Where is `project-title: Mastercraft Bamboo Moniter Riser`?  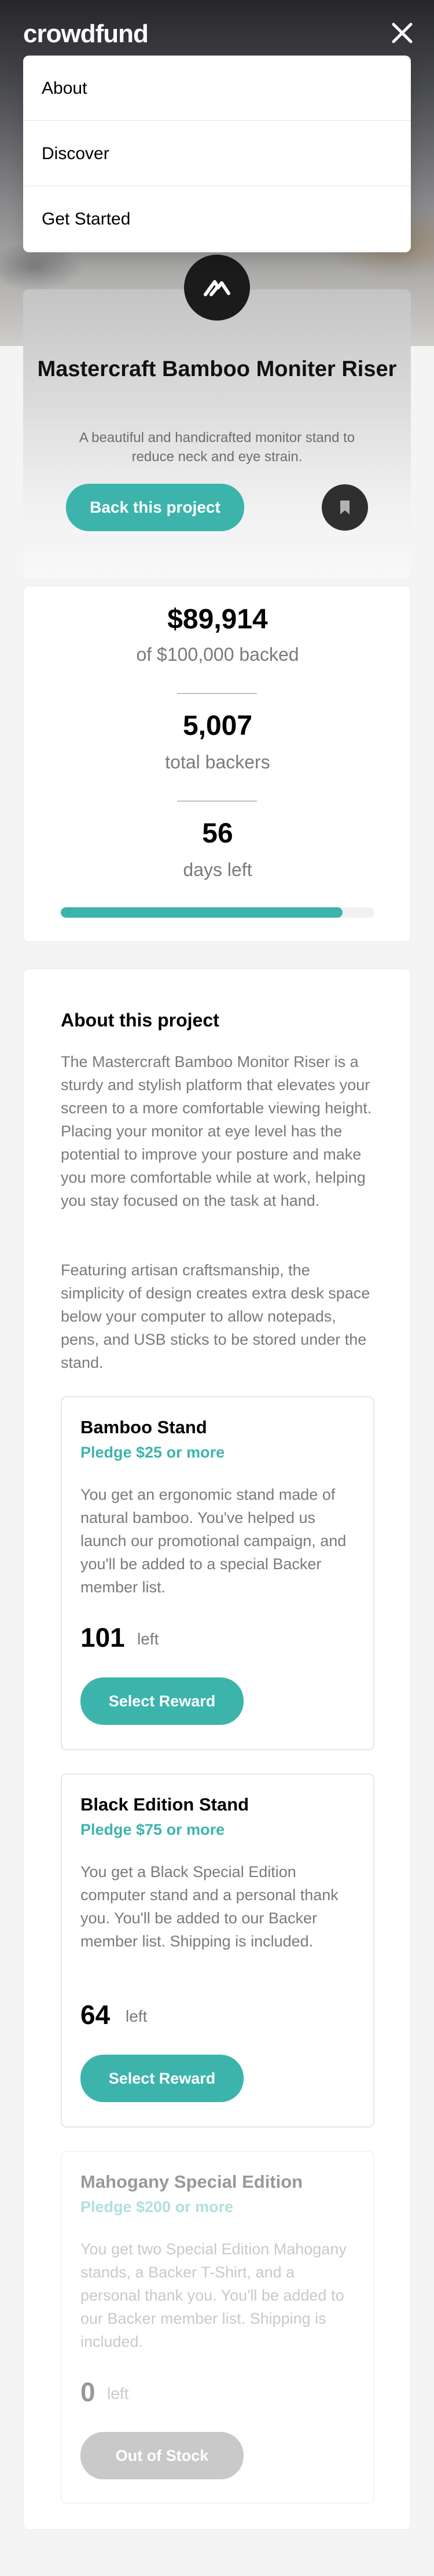
project-title: Mastercraft Bamboo Moniter Riser is located at coordinates (217, 369).